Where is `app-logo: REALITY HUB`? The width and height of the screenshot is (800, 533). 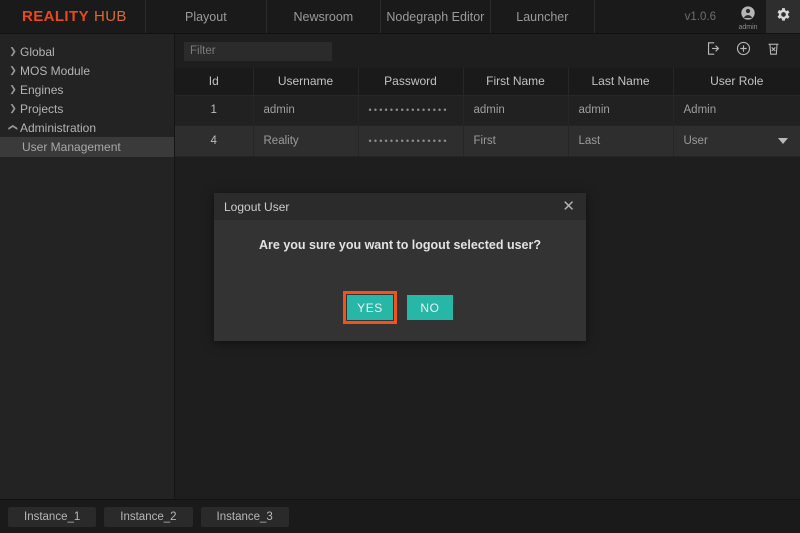 app-logo: REALITY HUB is located at coordinates (72, 16).